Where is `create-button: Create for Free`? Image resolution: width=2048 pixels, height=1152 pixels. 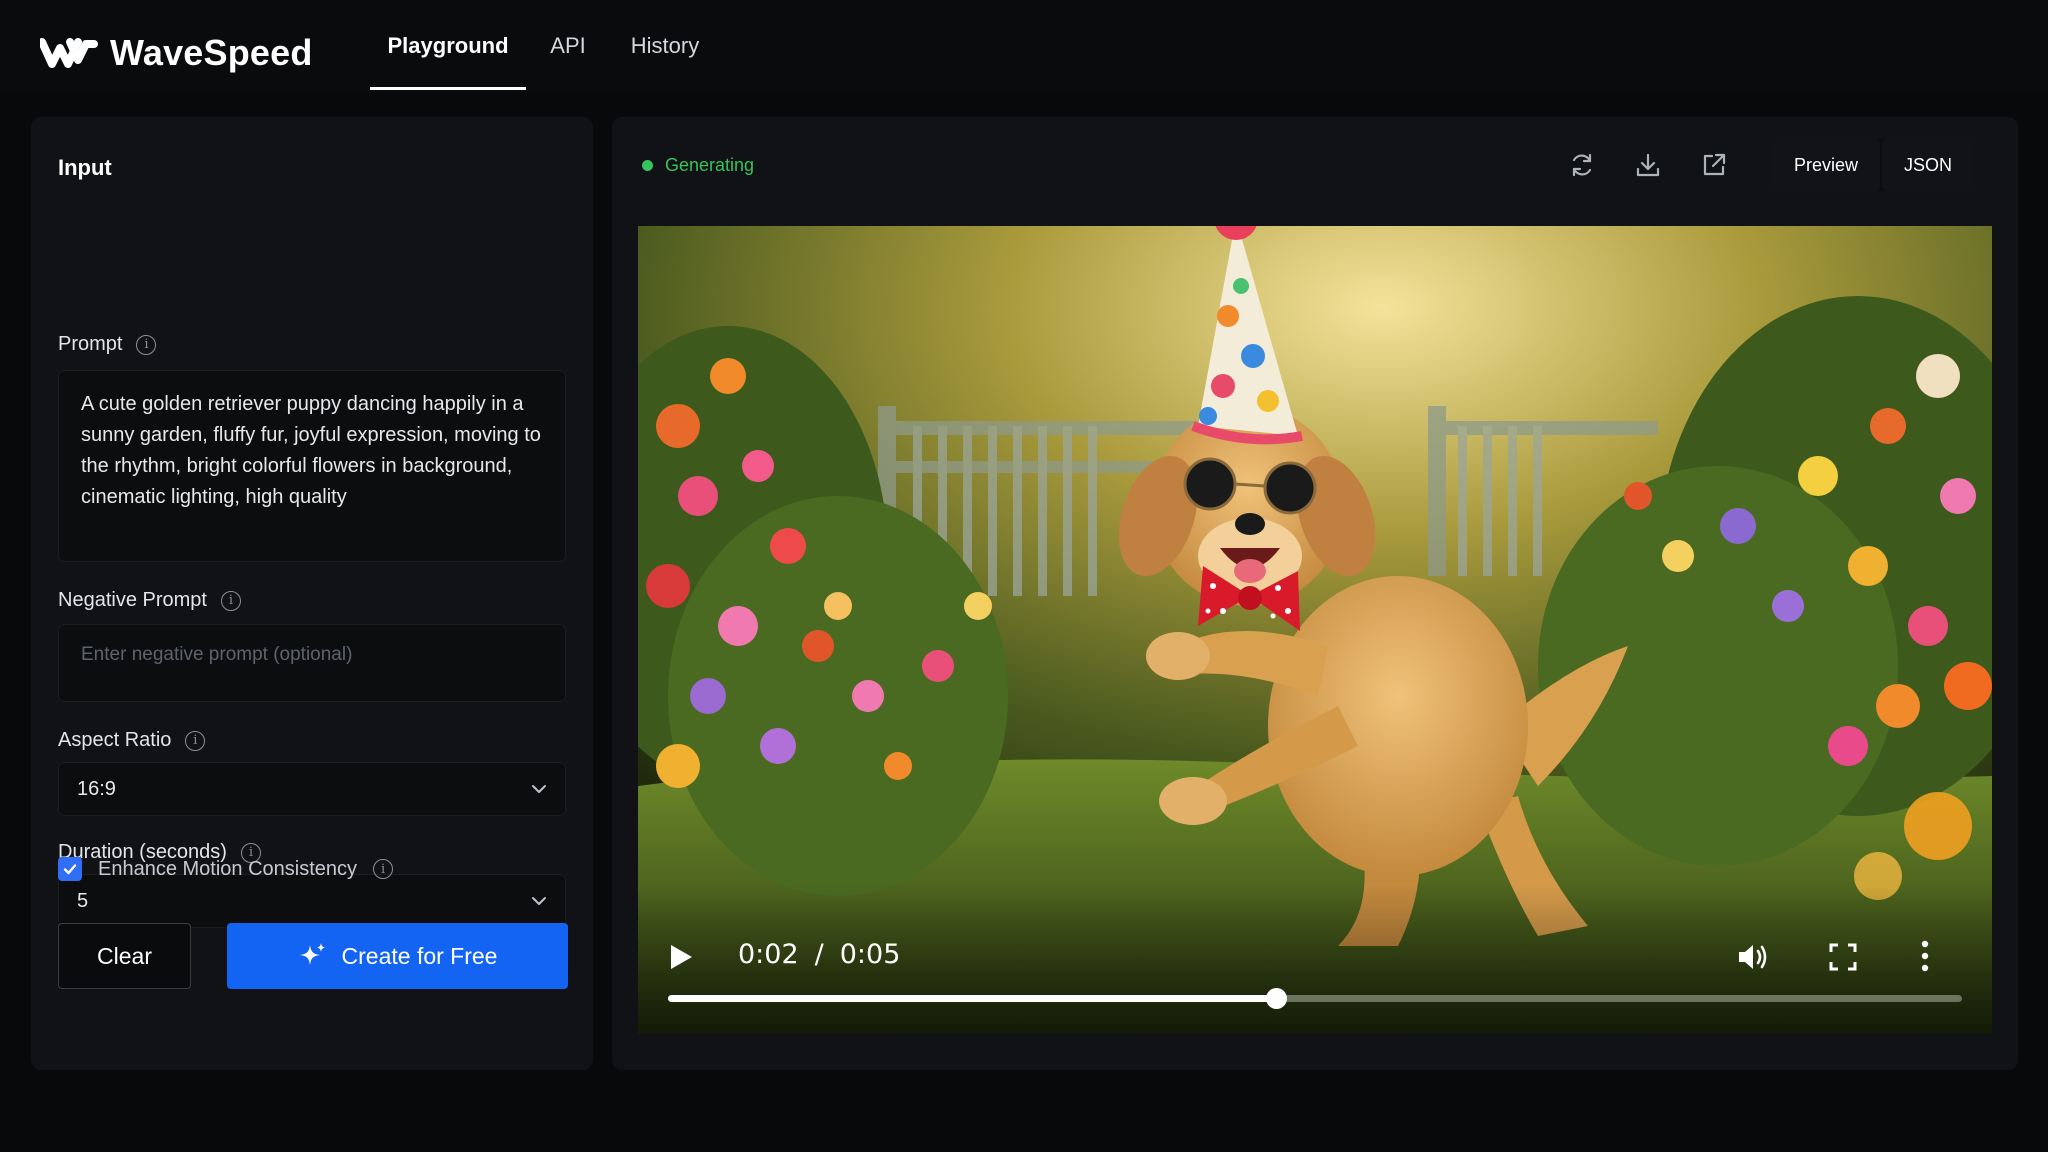 create-button: Create for Free is located at coordinates (397, 956).